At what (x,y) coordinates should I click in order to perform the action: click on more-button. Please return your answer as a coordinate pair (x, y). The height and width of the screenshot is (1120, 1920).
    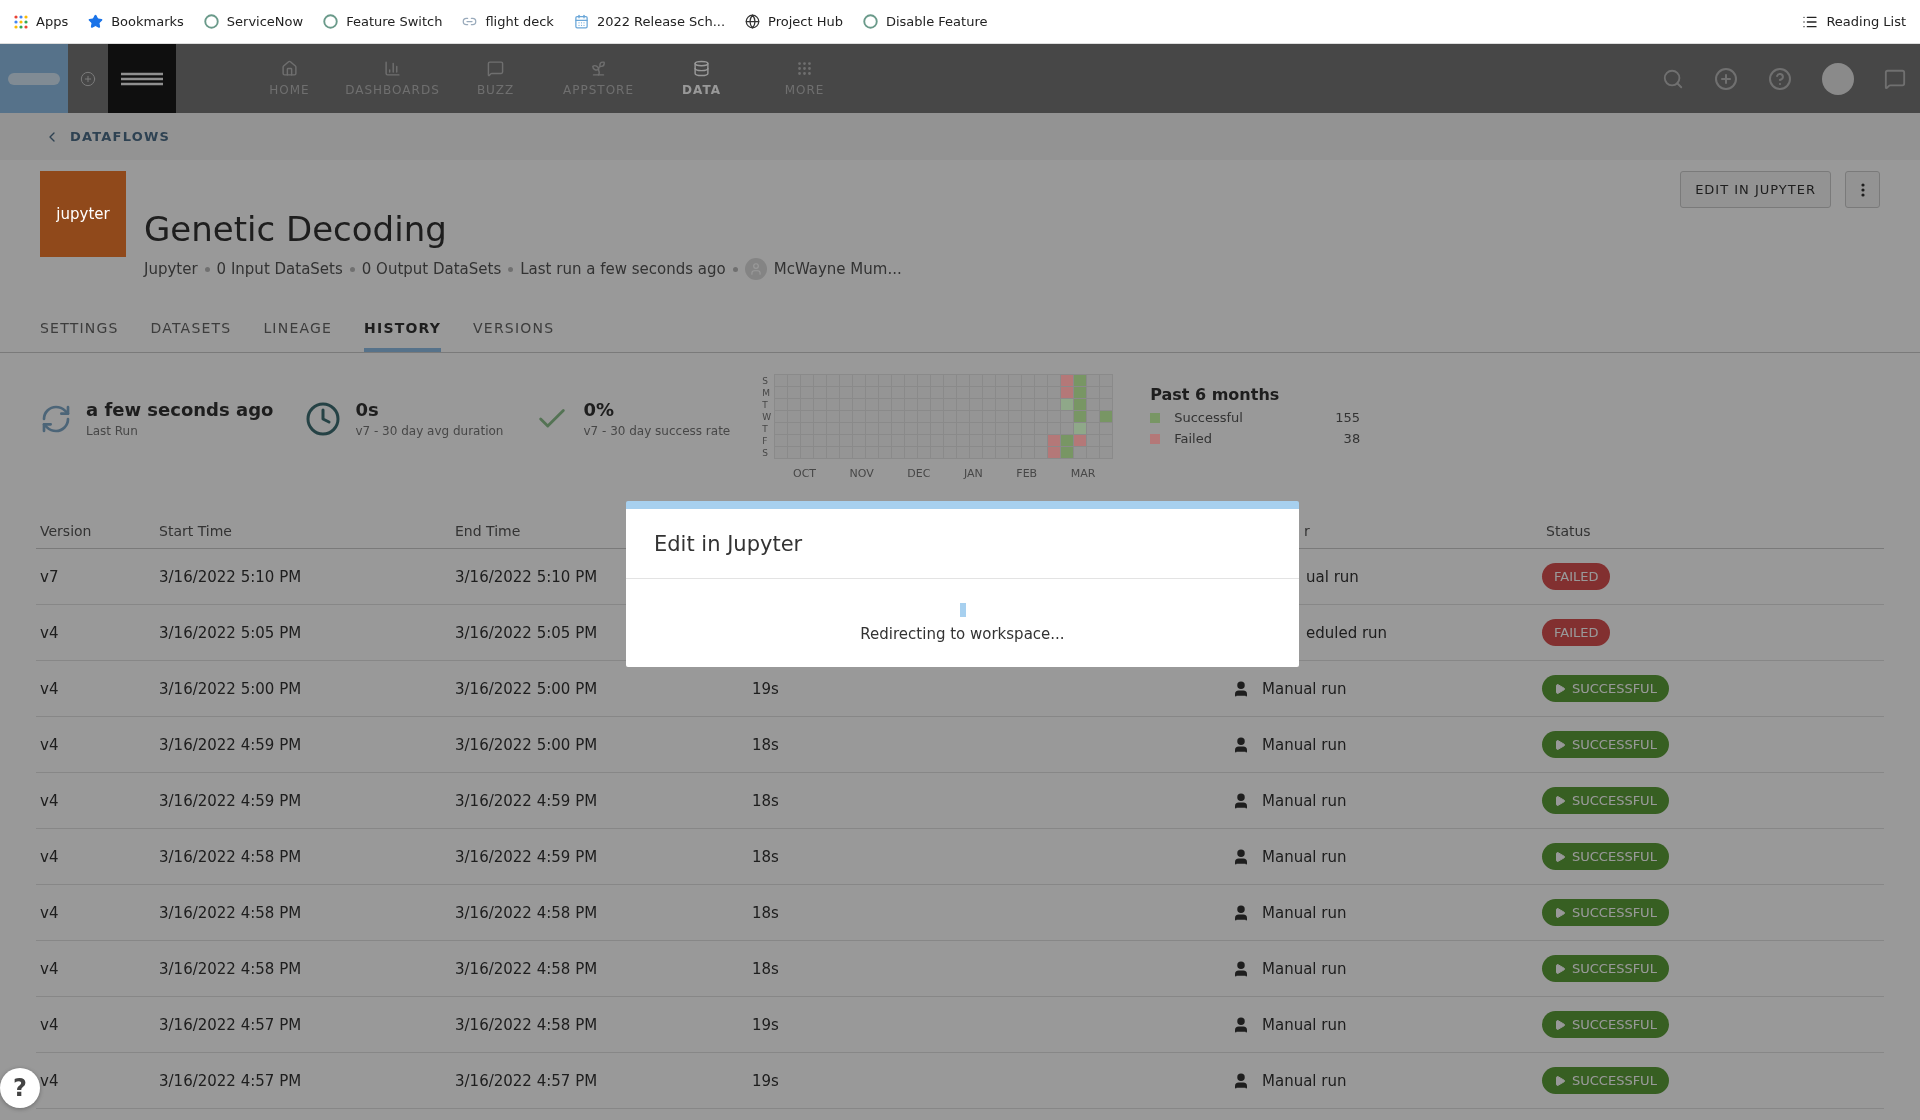
    Looking at the image, I should click on (1862, 189).